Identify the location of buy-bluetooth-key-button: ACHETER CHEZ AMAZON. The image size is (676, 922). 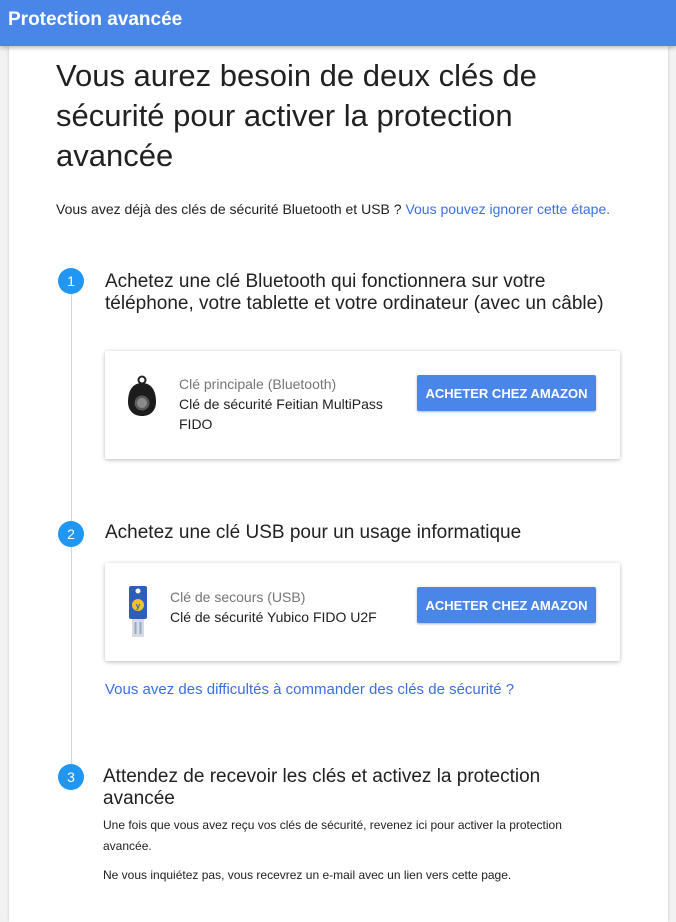
(506, 393).